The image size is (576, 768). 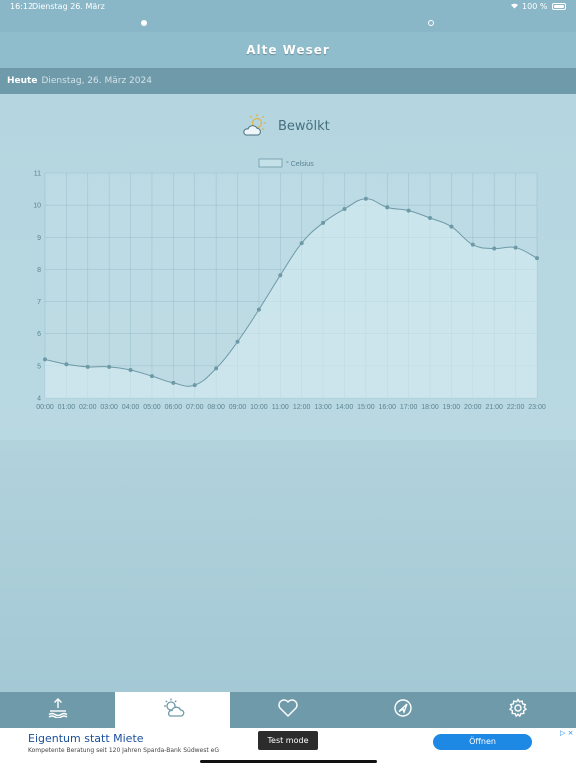 What do you see at coordinates (300, 164) in the screenshot?
I see `legend-label: ° Celsius` at bounding box center [300, 164].